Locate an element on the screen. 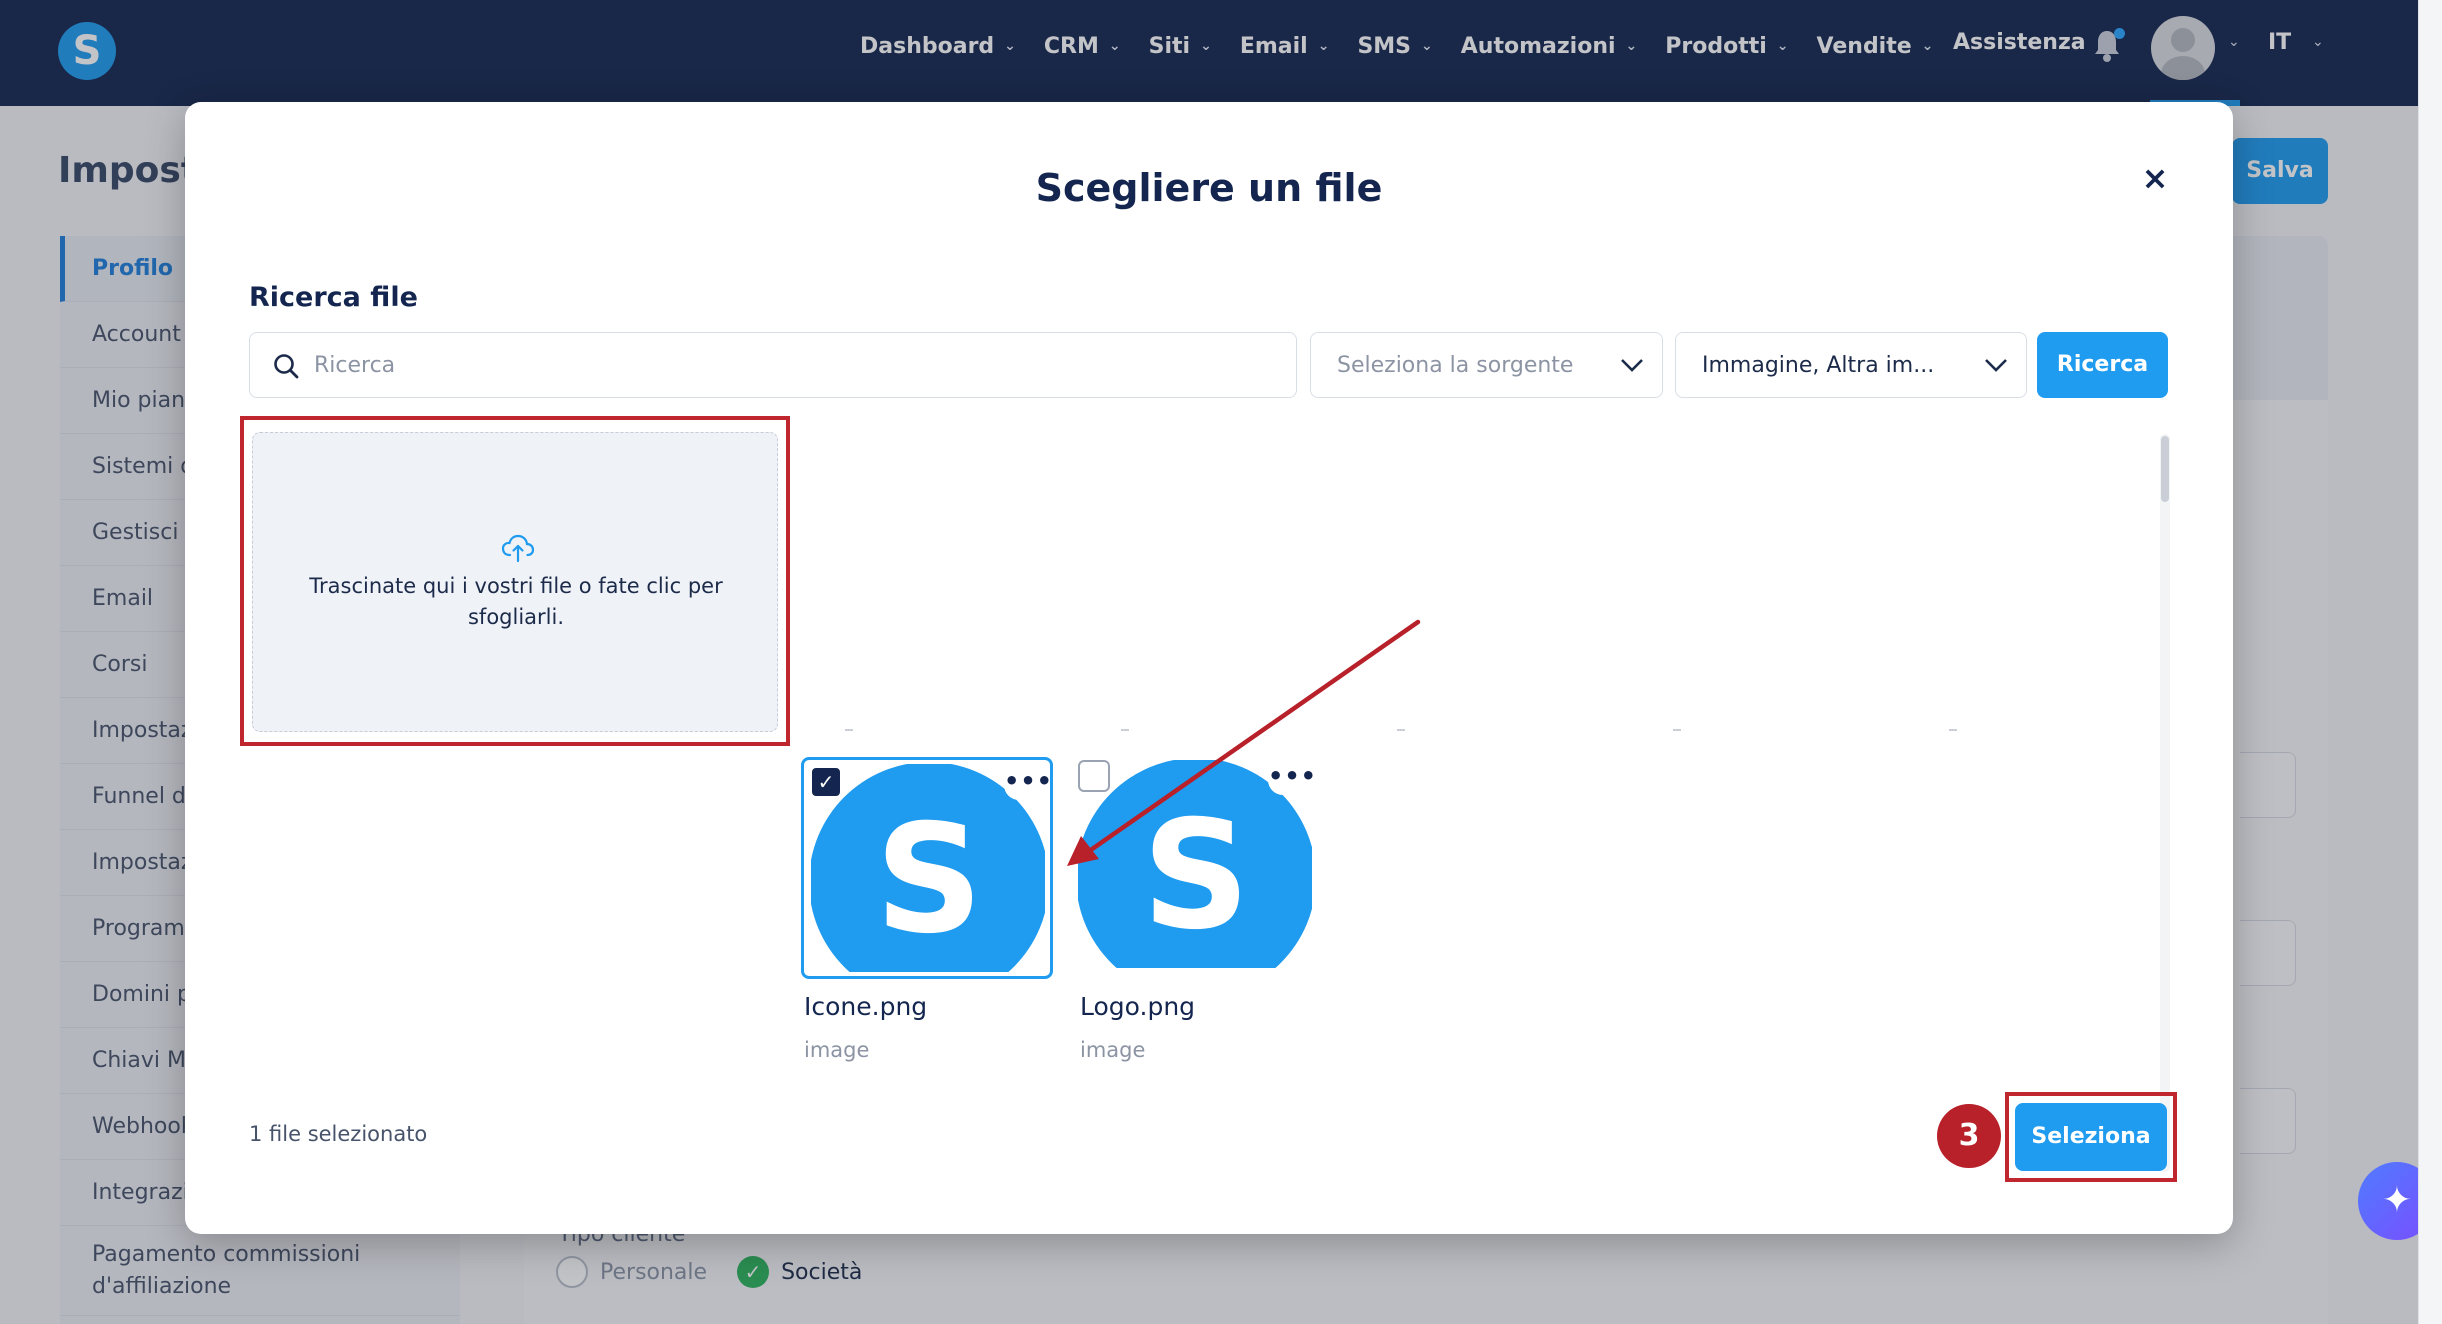 The image size is (2442, 1324). file-card-icone: ✓ ••• S is located at coordinates (927, 868).